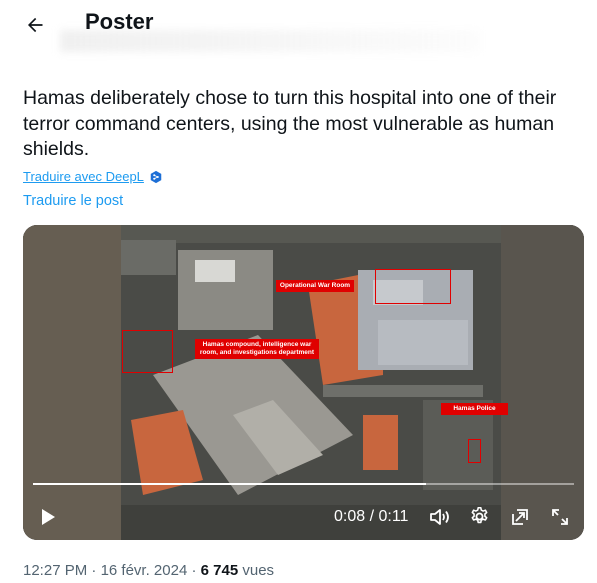 The image size is (597, 583). Describe the element at coordinates (560, 517) in the screenshot. I see `fullscreen-icon` at that location.